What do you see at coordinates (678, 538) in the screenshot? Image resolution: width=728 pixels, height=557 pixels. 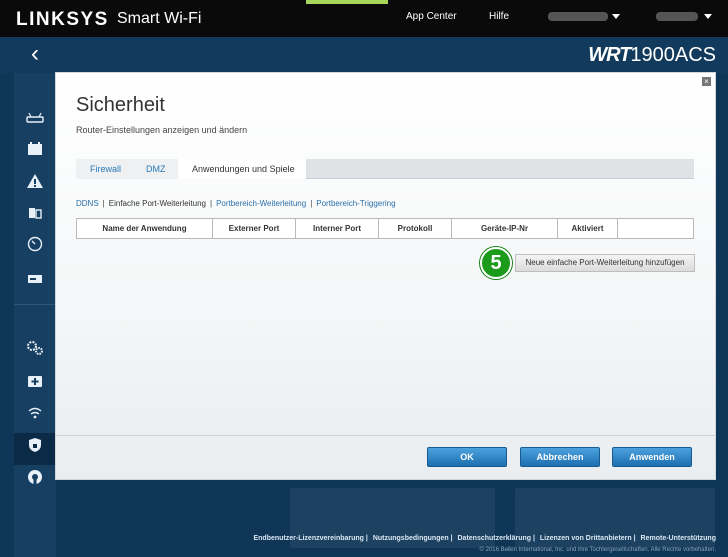 I see `footer-link-remote-support: Remote-Unterstützung` at bounding box center [678, 538].